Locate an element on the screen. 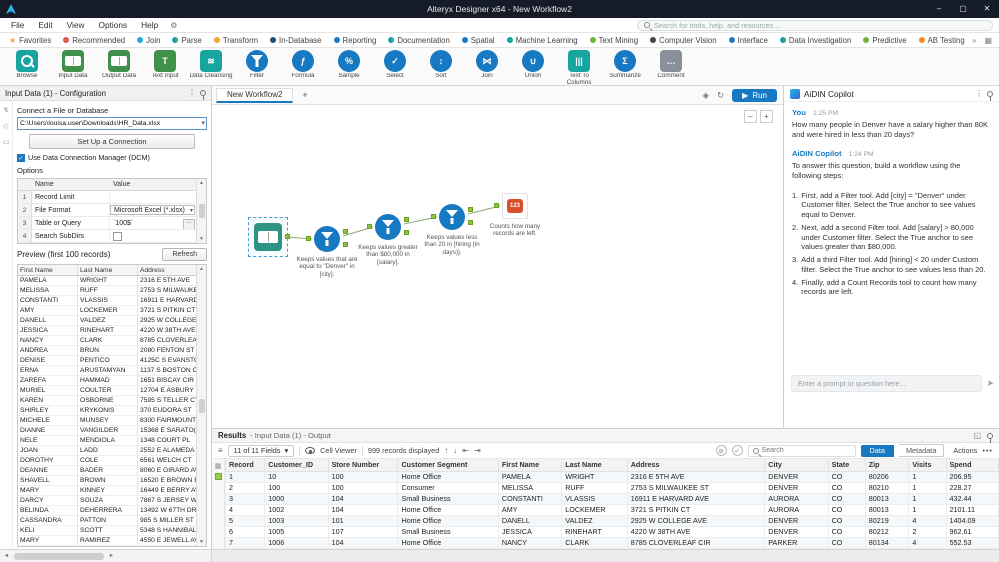 The image size is (999, 562). false-anchor is located at coordinates (470, 222).